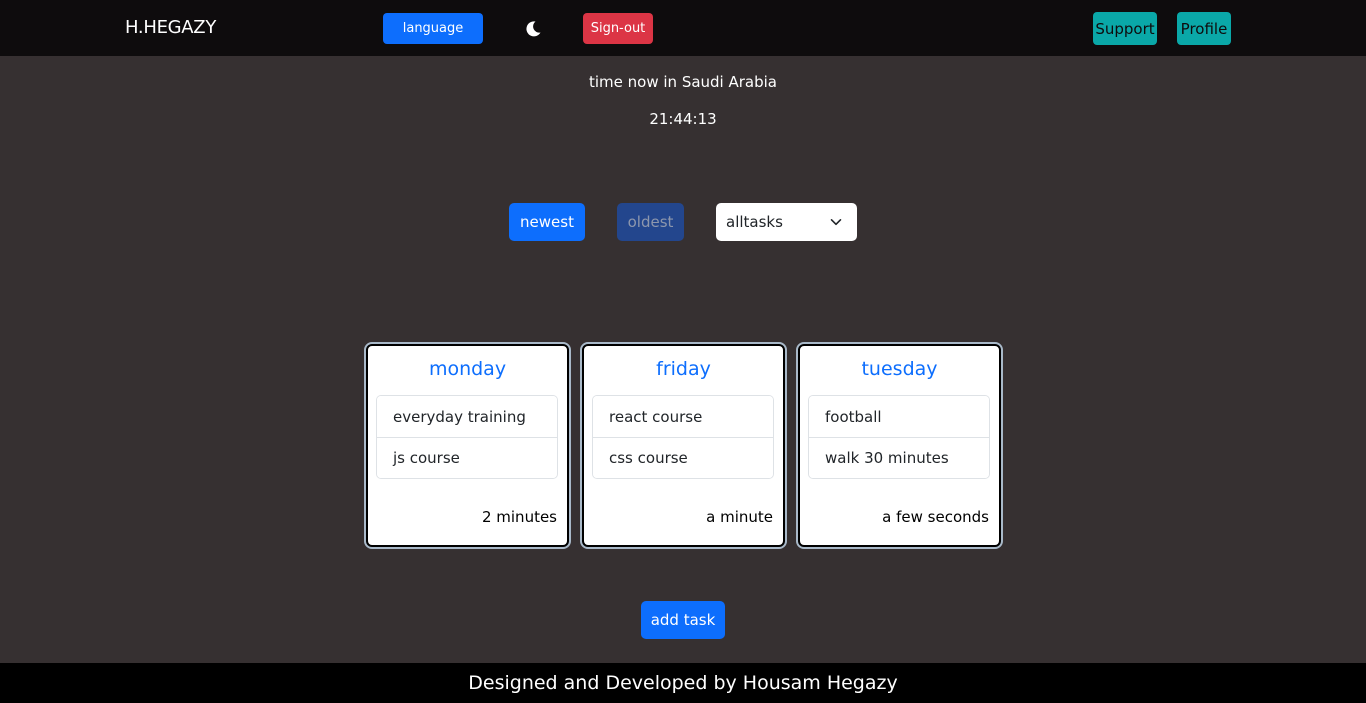 This screenshot has height=703, width=1366. What do you see at coordinates (1204, 28) in the screenshot?
I see `profile-button: Profile` at bounding box center [1204, 28].